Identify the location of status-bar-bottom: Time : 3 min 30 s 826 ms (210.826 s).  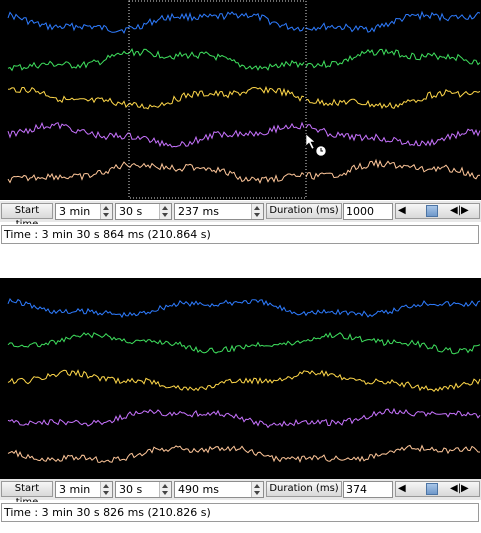
(240, 513).